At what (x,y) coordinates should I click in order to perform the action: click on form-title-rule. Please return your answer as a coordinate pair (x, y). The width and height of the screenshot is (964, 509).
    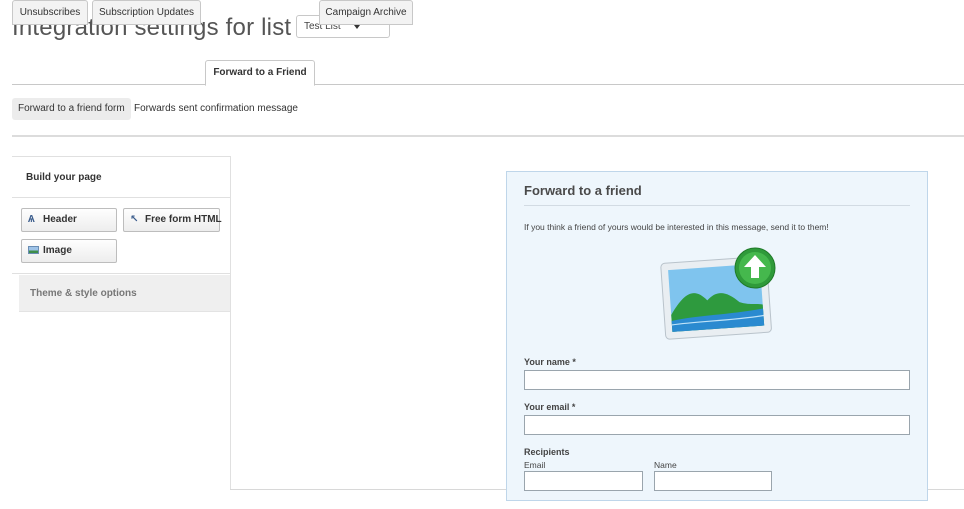
    Looking at the image, I should click on (717, 205).